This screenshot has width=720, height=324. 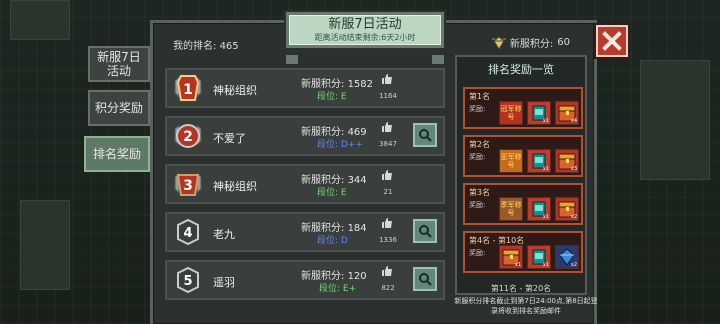 What do you see at coordinates (563, 42) in the screenshot?
I see `my-points-value: 60` at bounding box center [563, 42].